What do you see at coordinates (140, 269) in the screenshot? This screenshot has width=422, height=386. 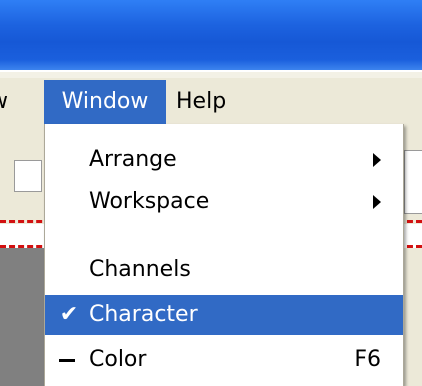 I see `menu-item-channels-label: Channels` at bounding box center [140, 269].